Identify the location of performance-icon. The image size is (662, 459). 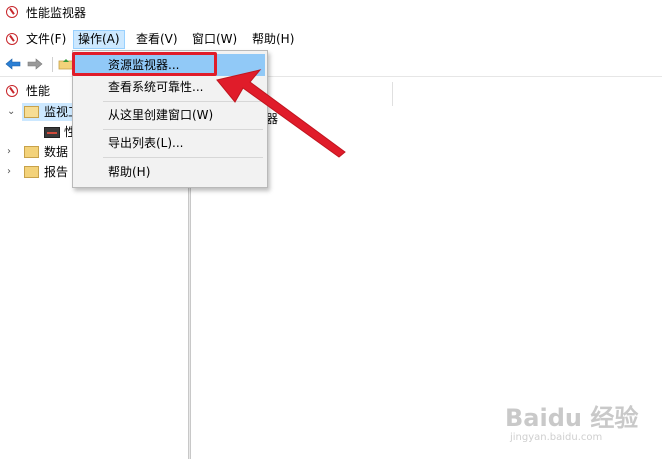
(12, 91).